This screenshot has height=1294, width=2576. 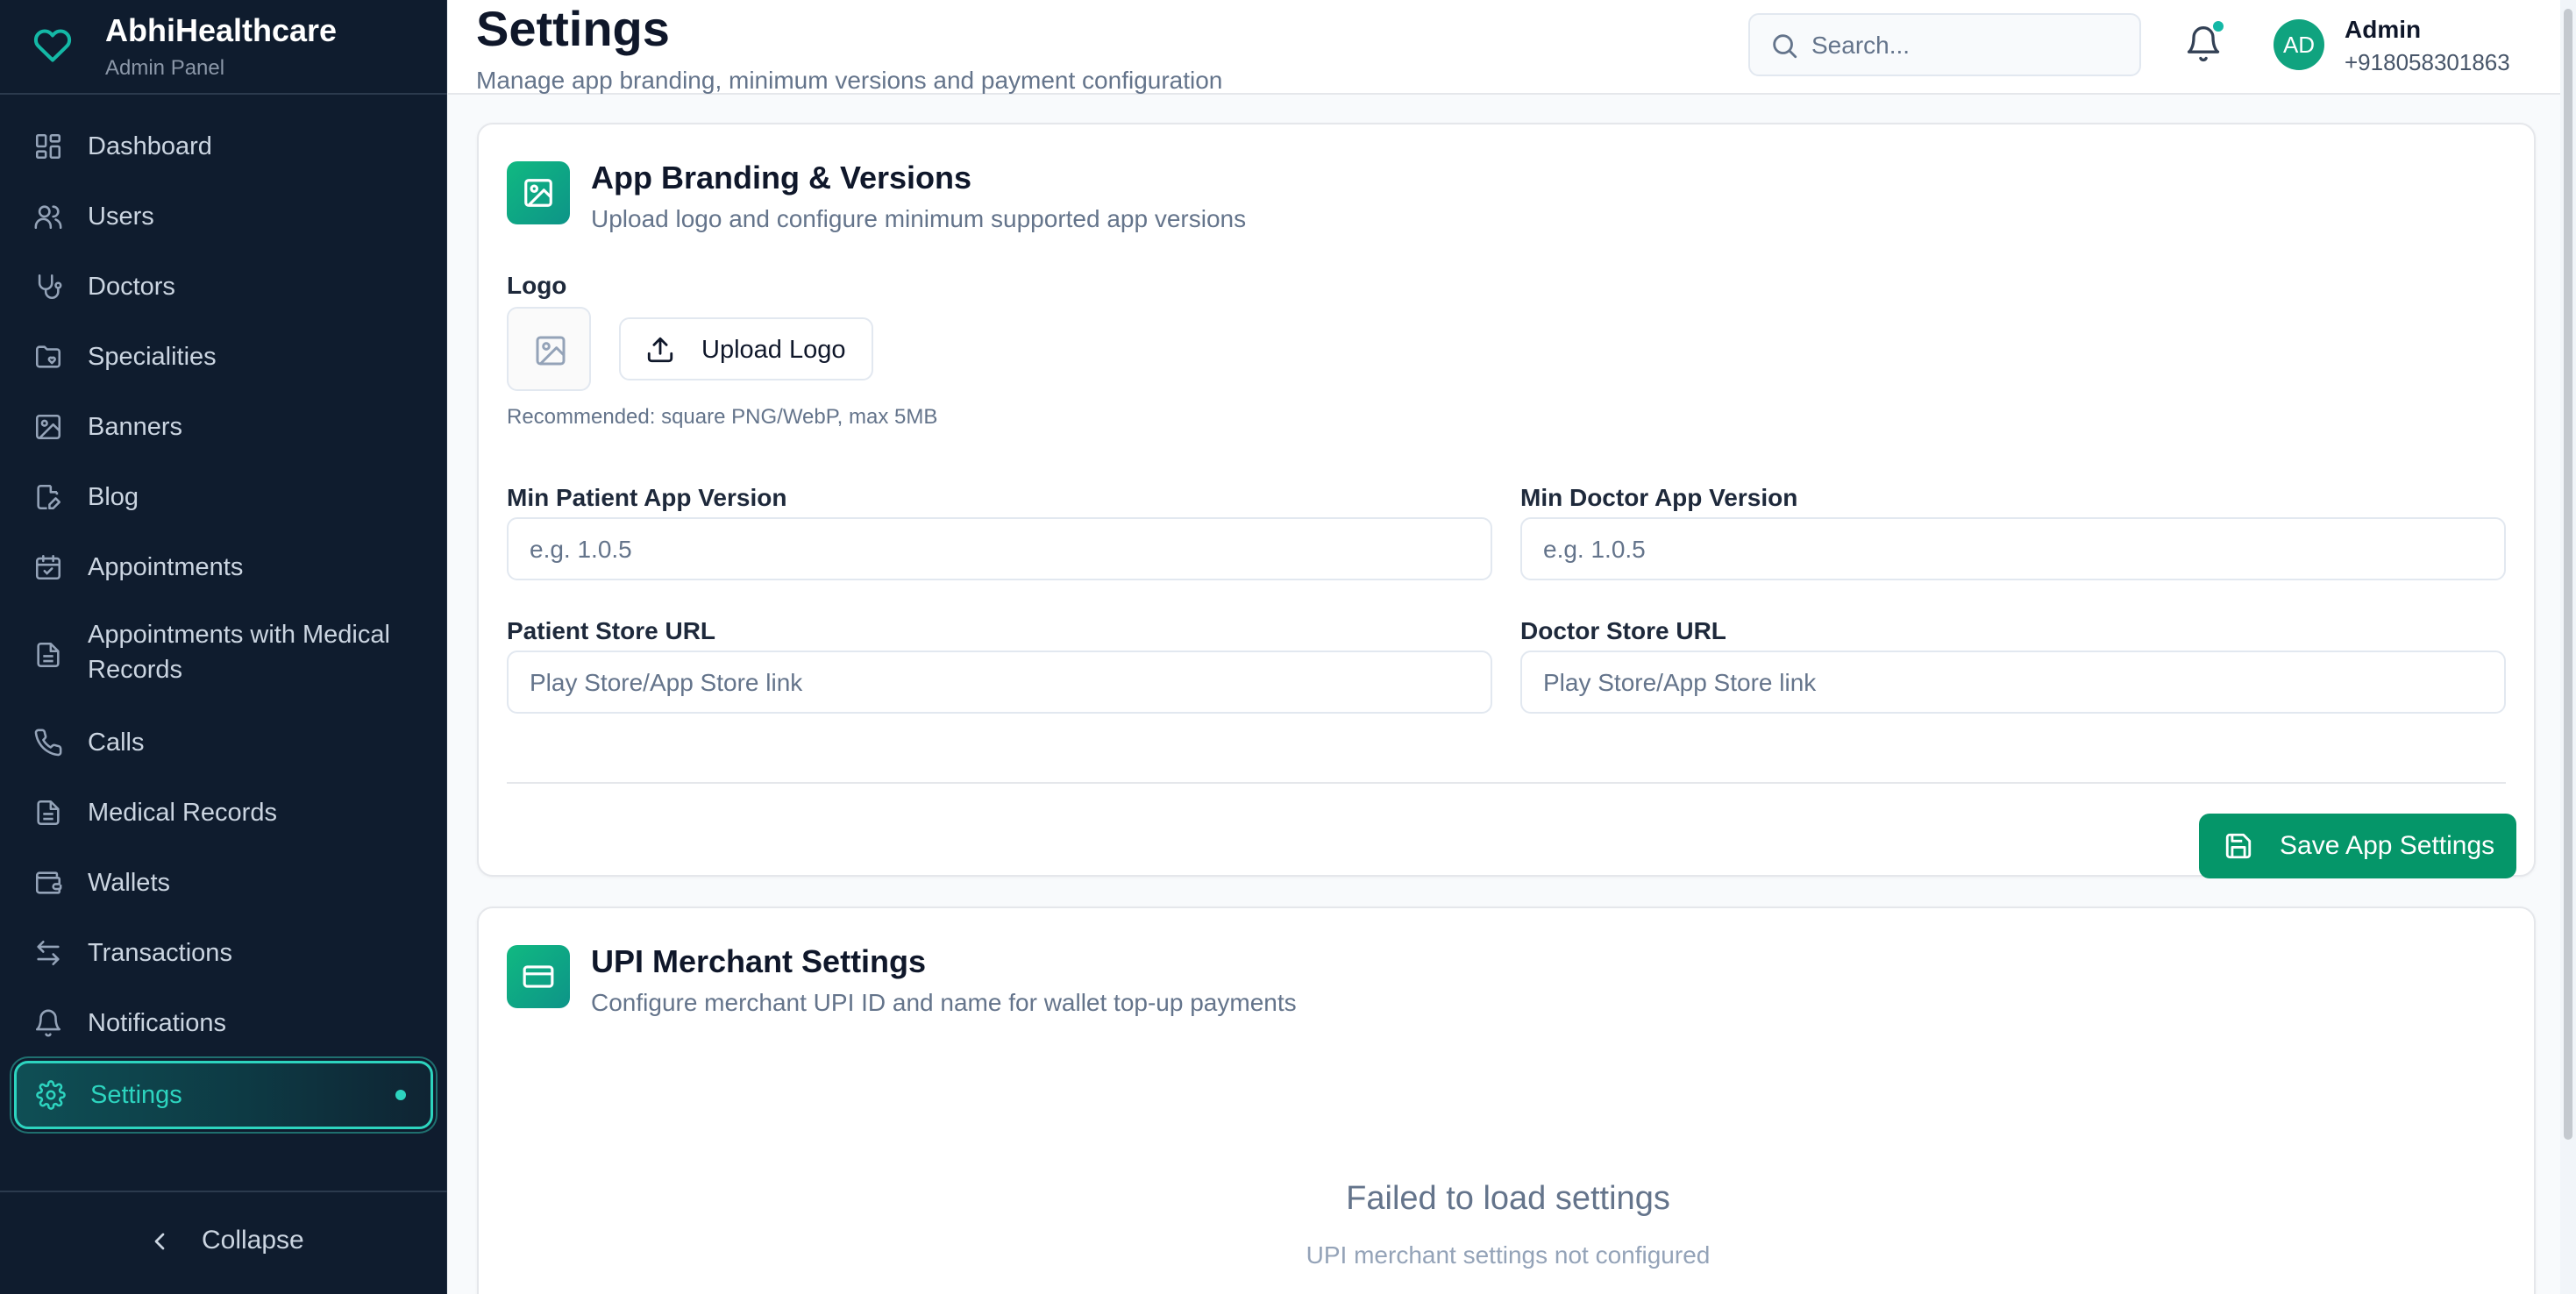 I want to click on save-app-settings-button: Save App Settings, so click(x=2357, y=846).